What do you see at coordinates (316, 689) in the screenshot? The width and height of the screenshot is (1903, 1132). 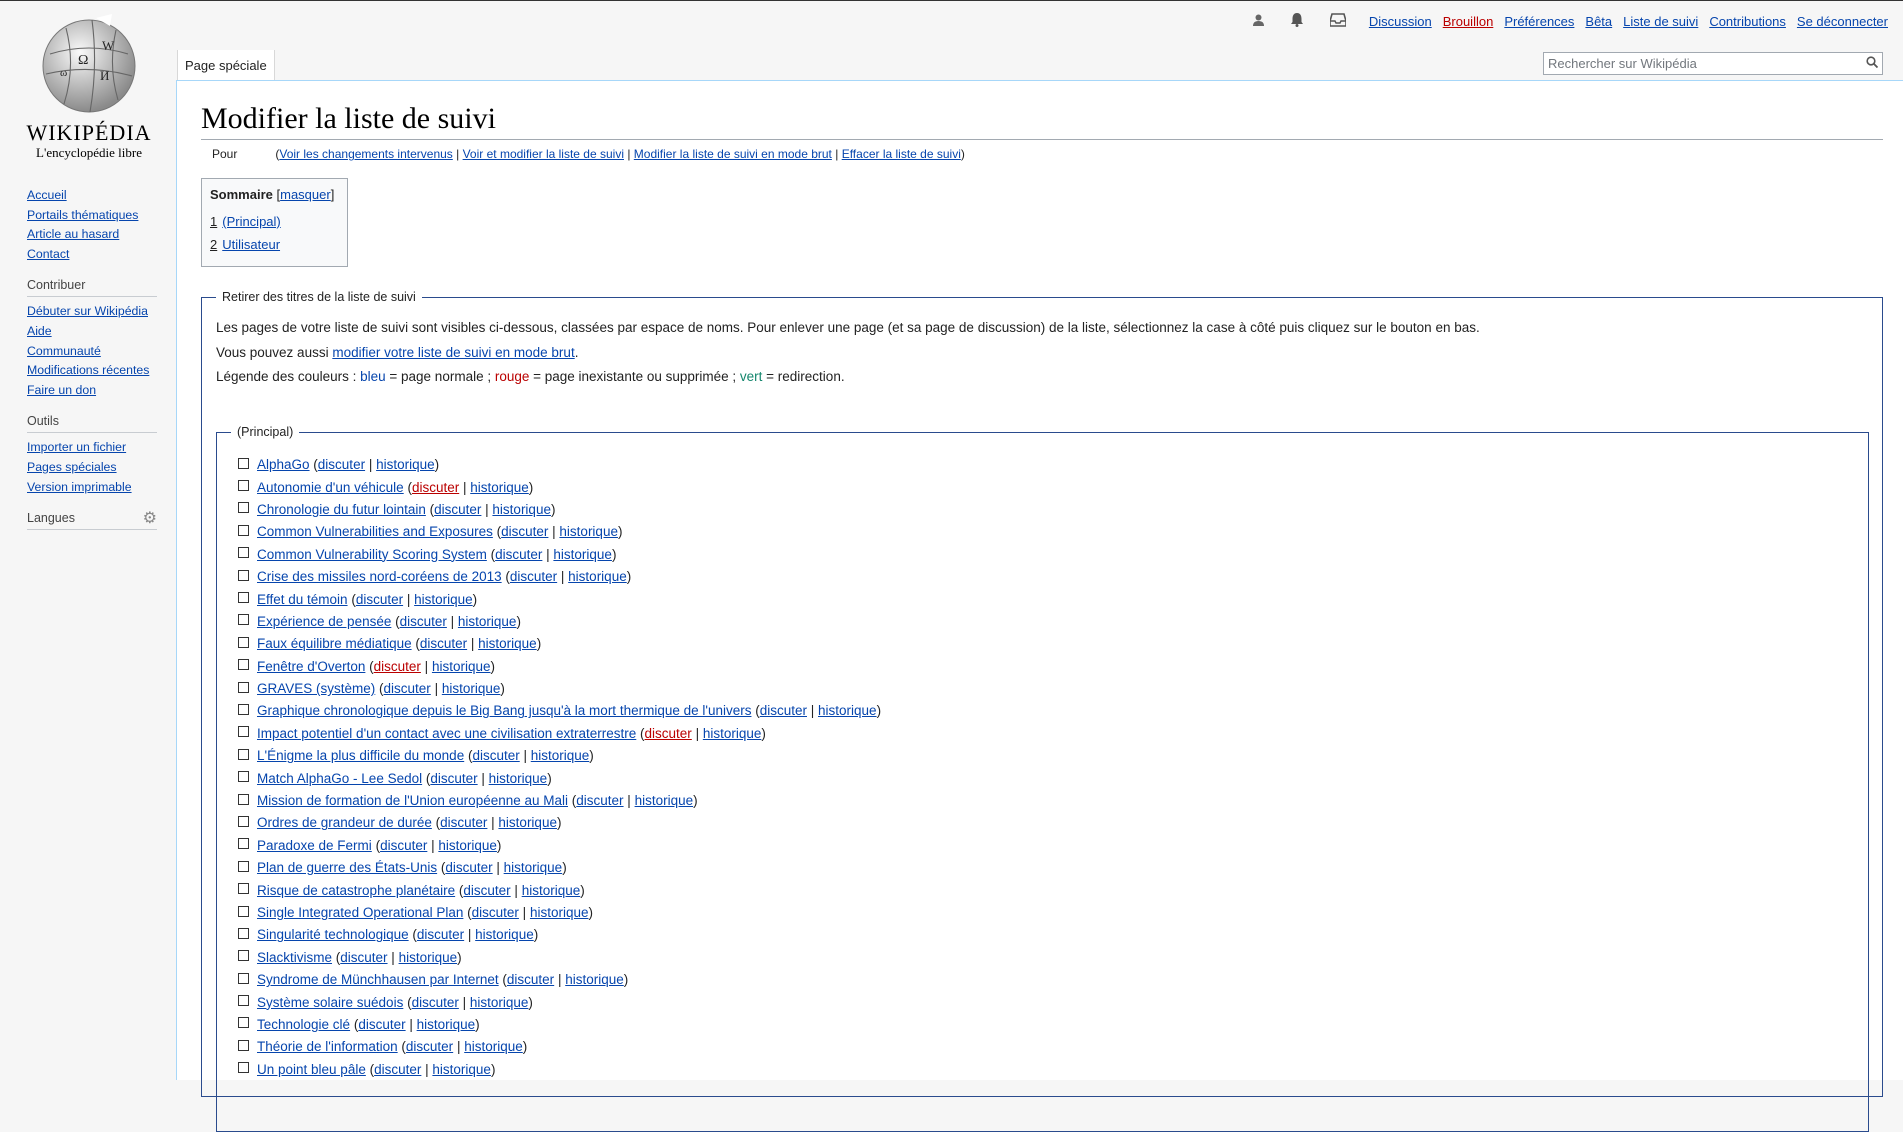 I see `watchlist-title-link: GRAVES (système)` at bounding box center [316, 689].